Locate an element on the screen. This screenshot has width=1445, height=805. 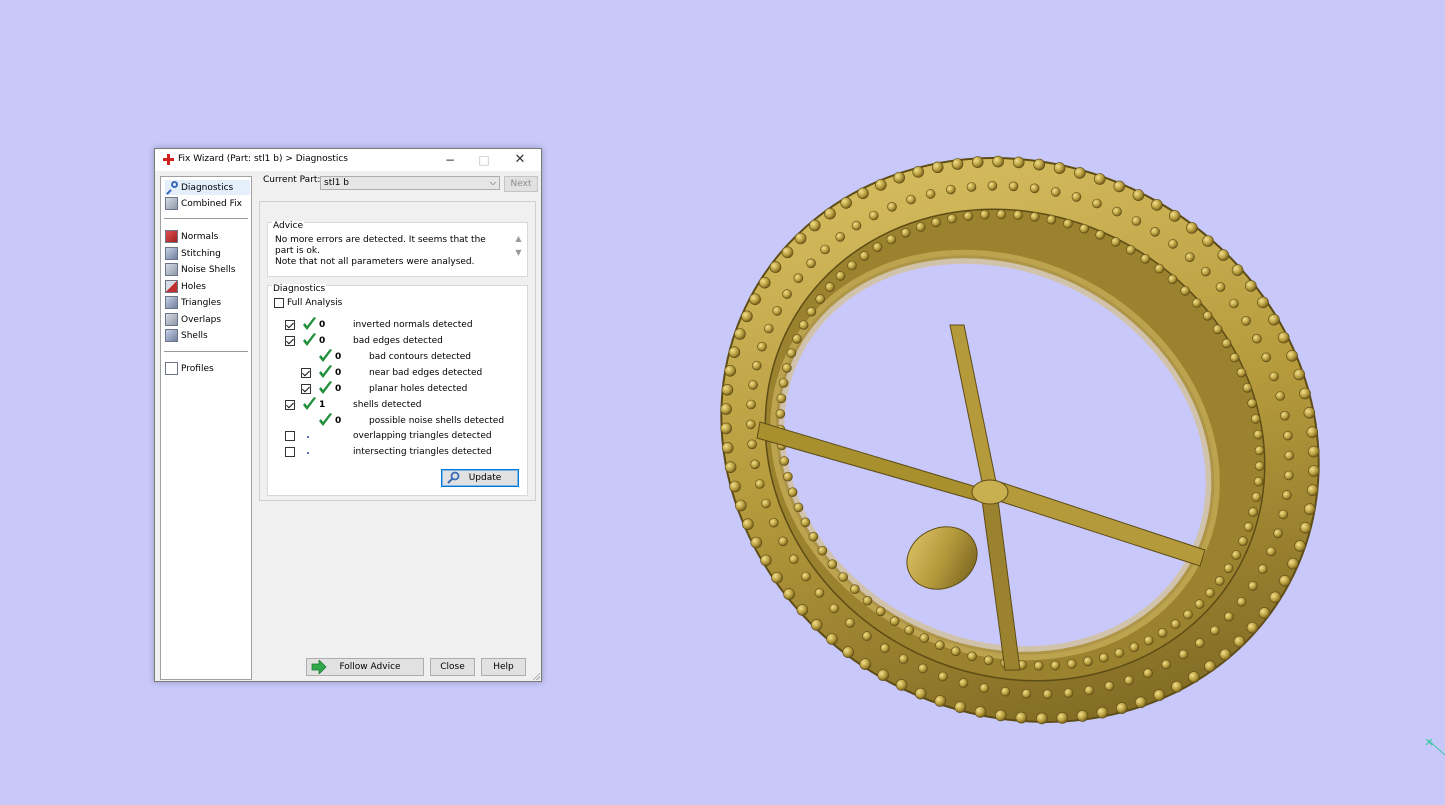
sidebar-item-overlaps: Overlaps is located at coordinates (193, 319).